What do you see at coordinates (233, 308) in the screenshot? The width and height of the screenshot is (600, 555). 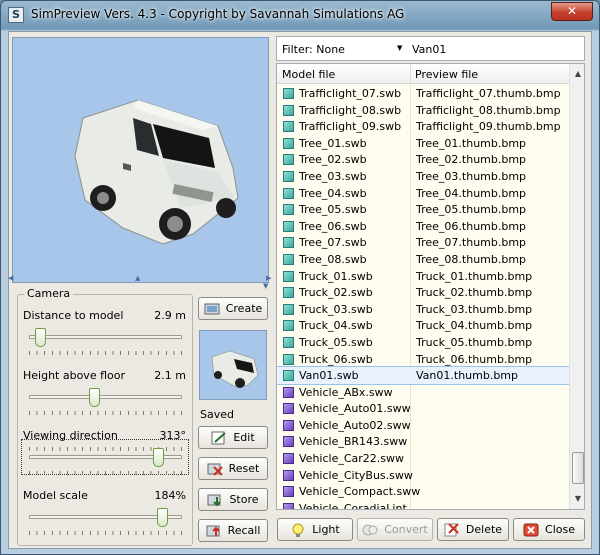 I see `create-button: Create` at bounding box center [233, 308].